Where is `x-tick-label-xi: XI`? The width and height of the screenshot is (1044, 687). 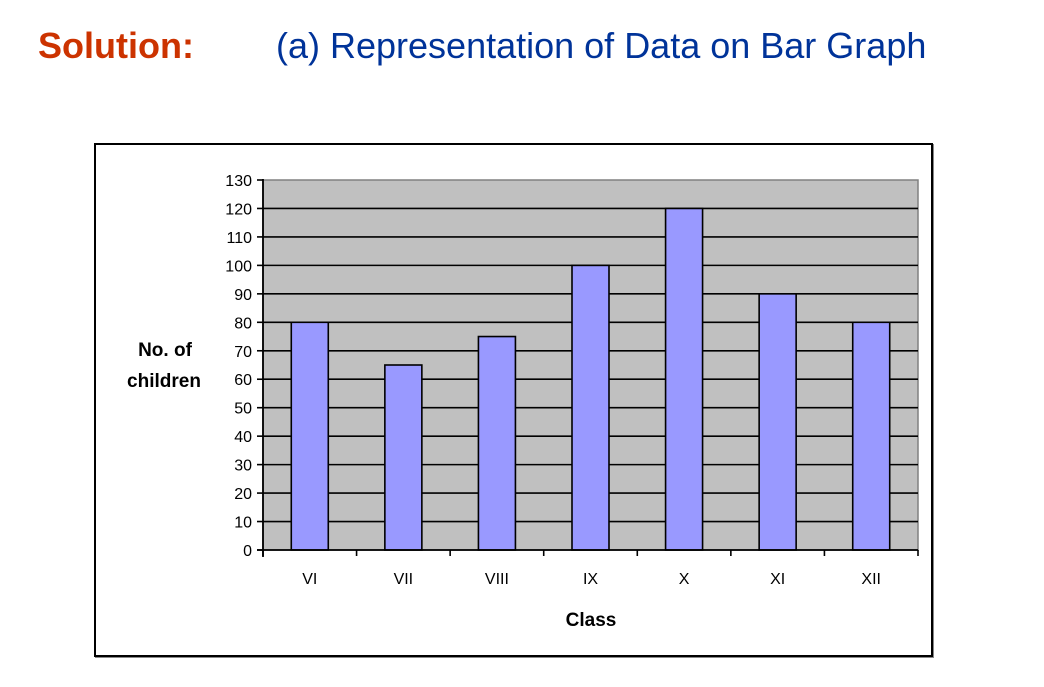
x-tick-label-xi: XI is located at coordinates (777, 579).